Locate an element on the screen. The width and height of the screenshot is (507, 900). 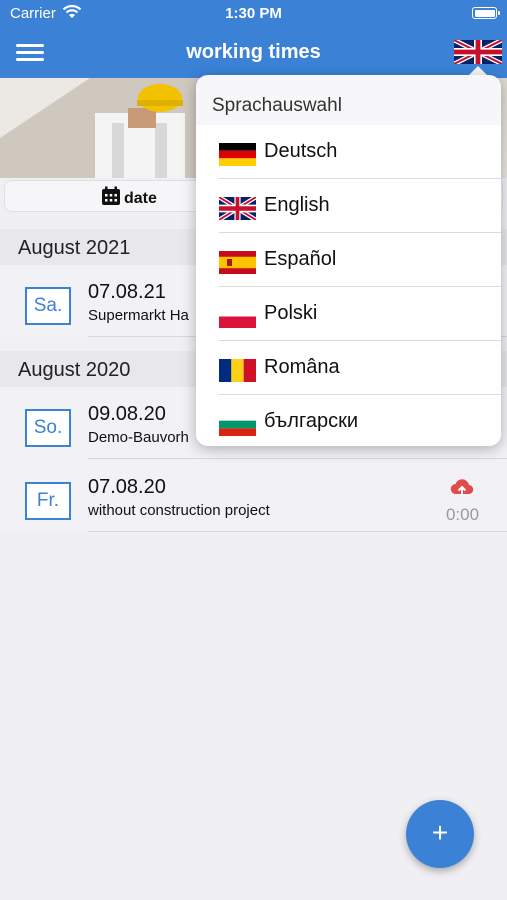
germany-flag-icon is located at coordinates (237, 154).